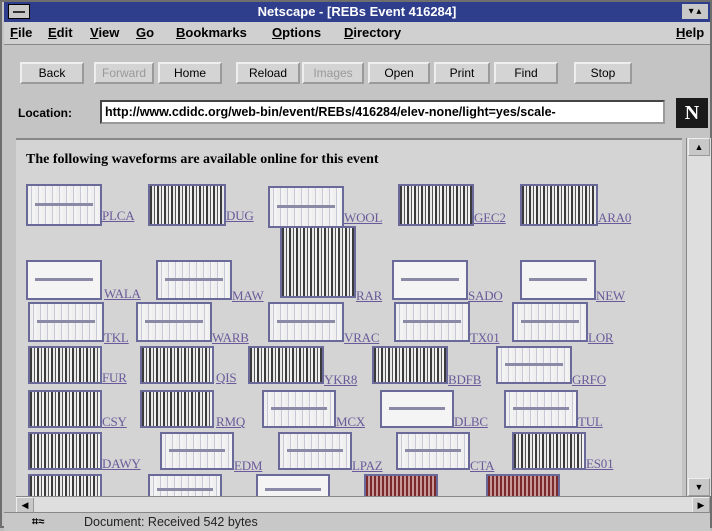  What do you see at coordinates (699, 487) in the screenshot?
I see `scroll-down-icon: ▼` at bounding box center [699, 487].